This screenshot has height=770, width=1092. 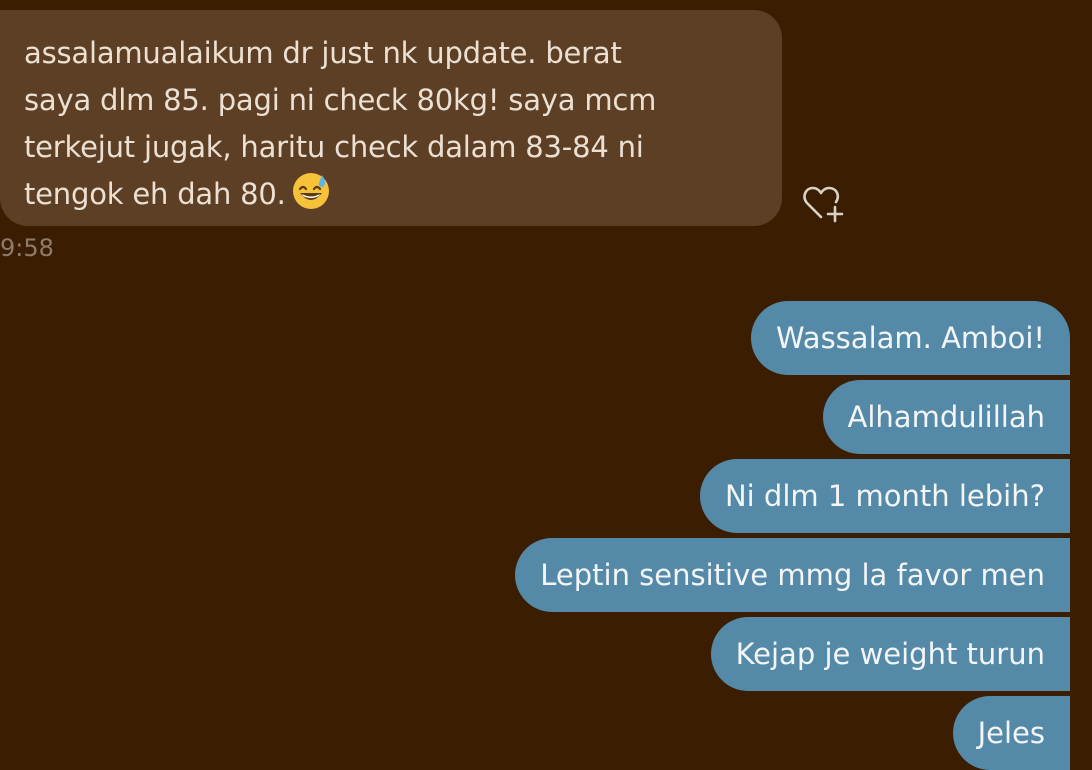 What do you see at coordinates (890, 654) in the screenshot?
I see `outgoing-message-bubble: Kejap je weight turun` at bounding box center [890, 654].